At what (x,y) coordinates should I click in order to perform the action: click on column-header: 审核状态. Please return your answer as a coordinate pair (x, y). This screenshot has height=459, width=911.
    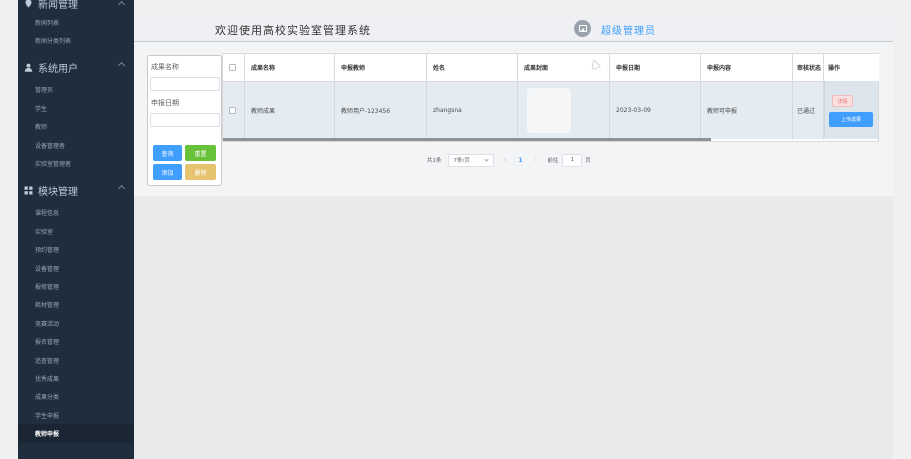
    Looking at the image, I should click on (808, 68).